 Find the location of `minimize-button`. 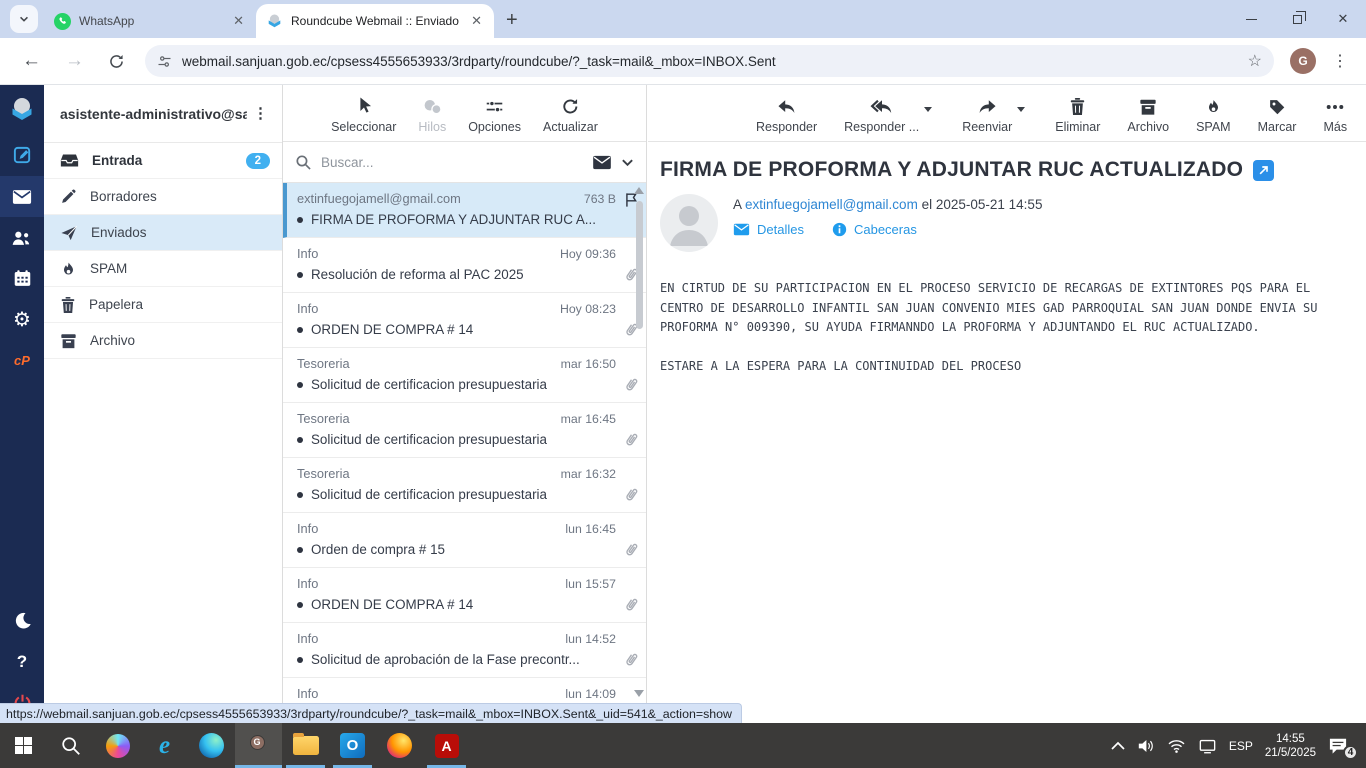

minimize-button is located at coordinates (1251, 19).